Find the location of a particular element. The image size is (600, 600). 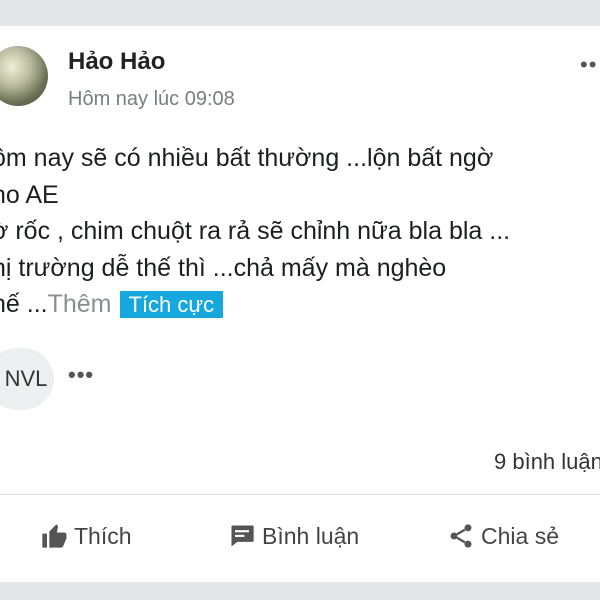

comment-button: Bình luận is located at coordinates (293, 536).